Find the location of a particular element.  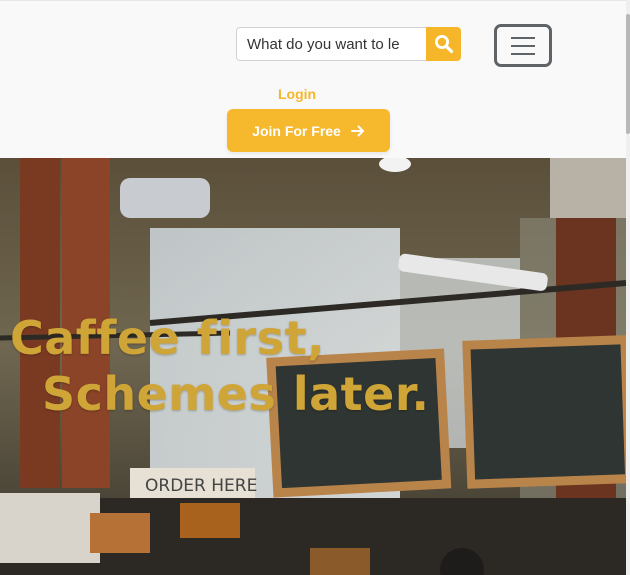

scrollbar-thumb is located at coordinates (628, 74).